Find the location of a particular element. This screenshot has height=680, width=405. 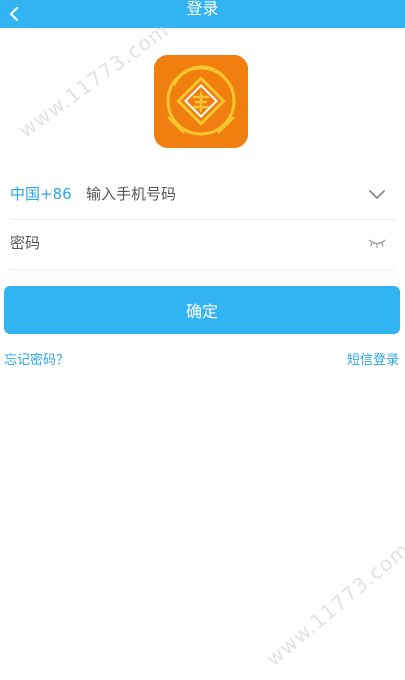

phone-input is located at coordinates (221, 194).